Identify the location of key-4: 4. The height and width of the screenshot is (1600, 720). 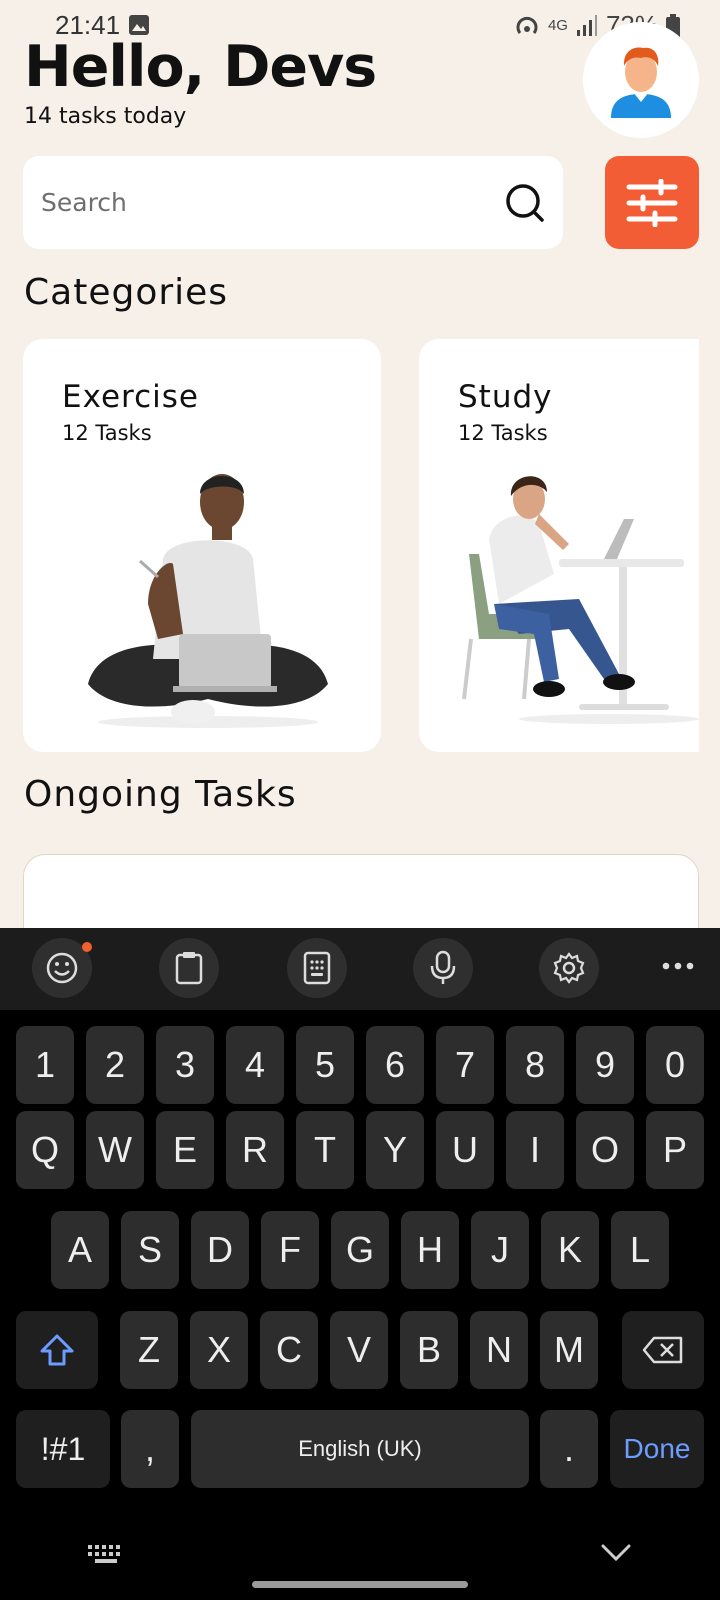
(255, 1065).